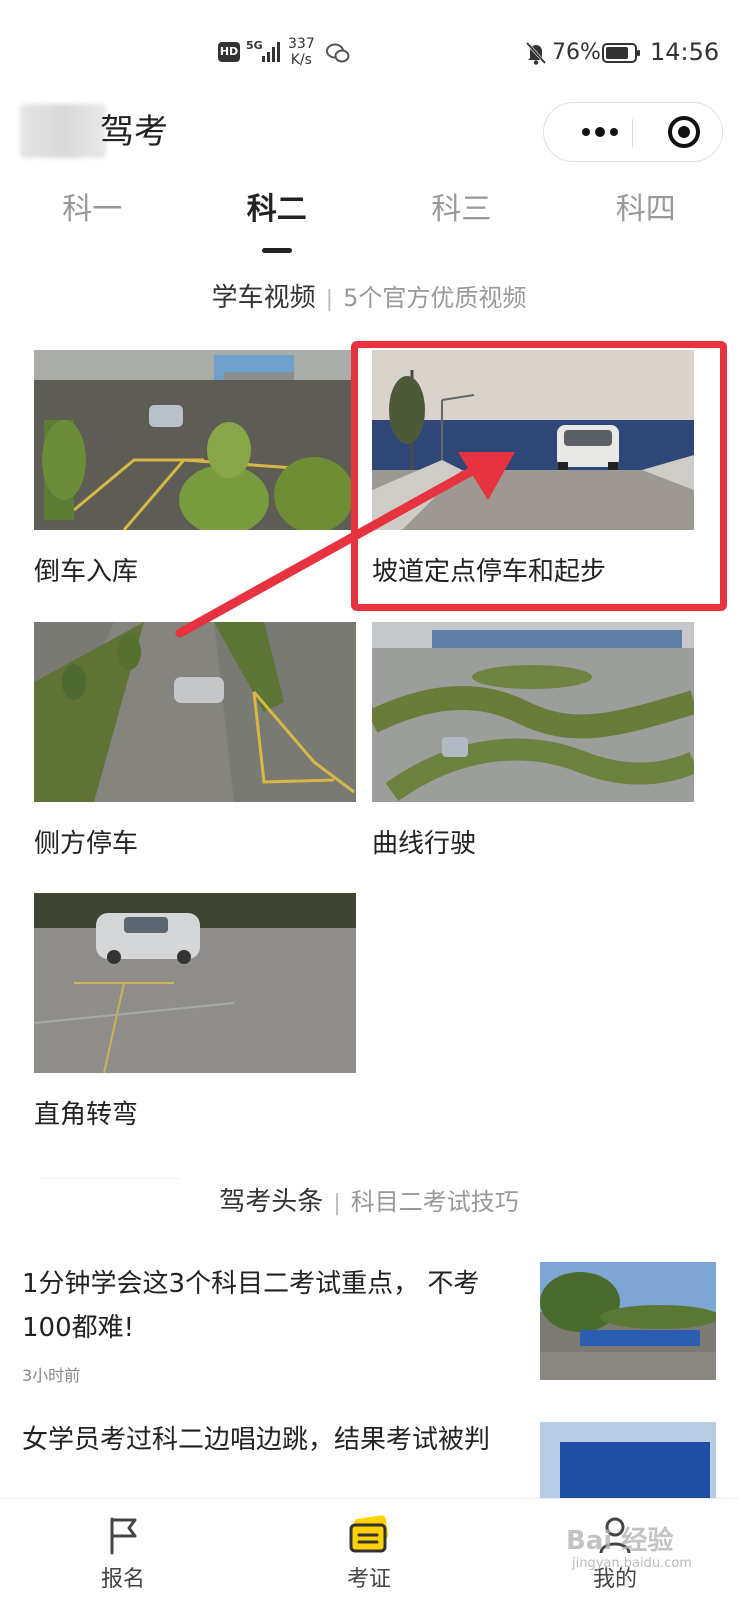  I want to click on video-section-heading: 学车视频 | 5个官方优质视频, so click(369, 299).